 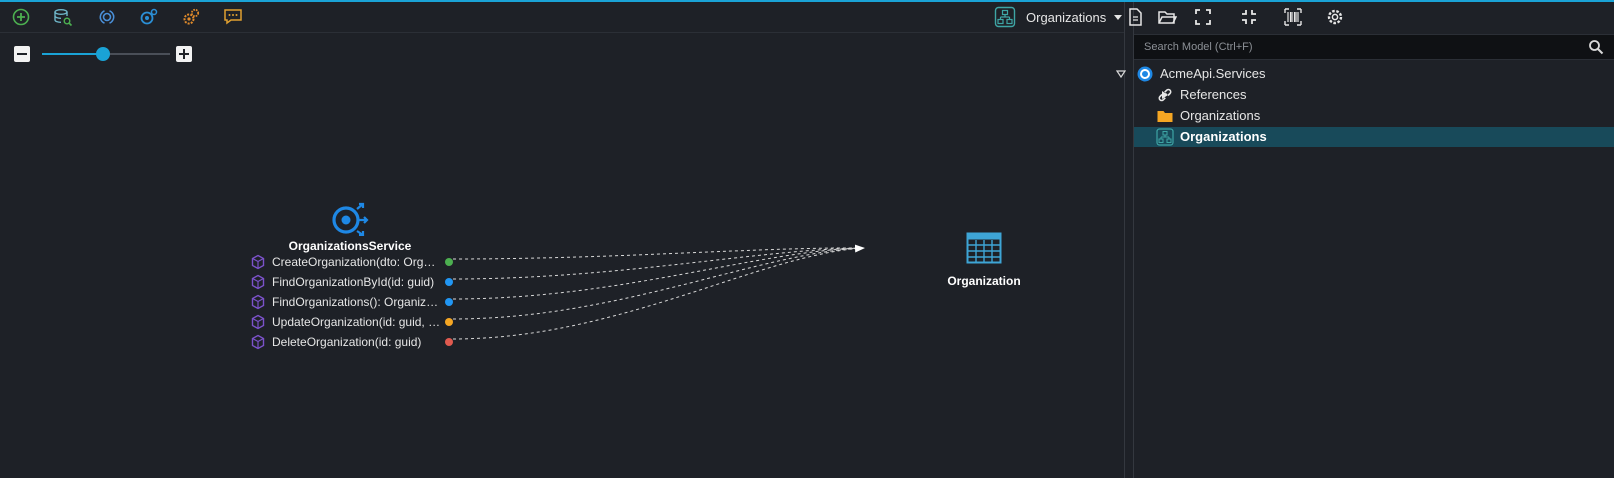 What do you see at coordinates (1145, 74) in the screenshot?
I see `package-icon` at bounding box center [1145, 74].